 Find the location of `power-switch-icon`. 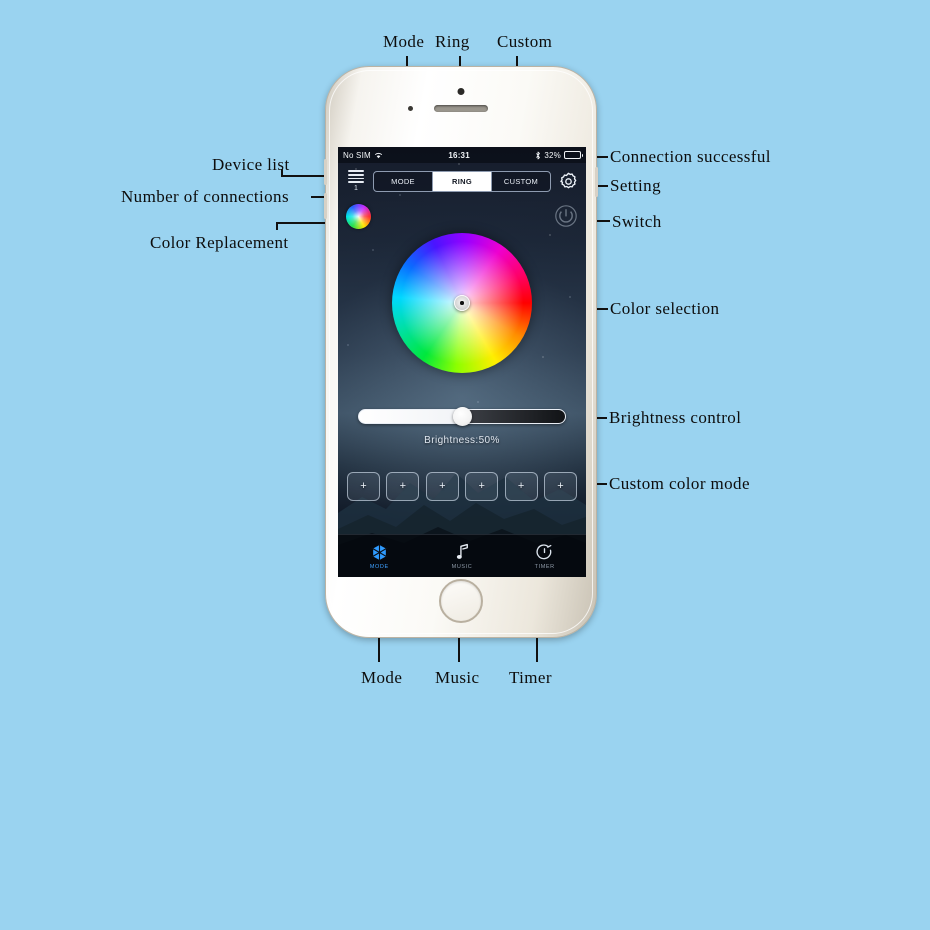

power-switch-icon is located at coordinates (566, 216).